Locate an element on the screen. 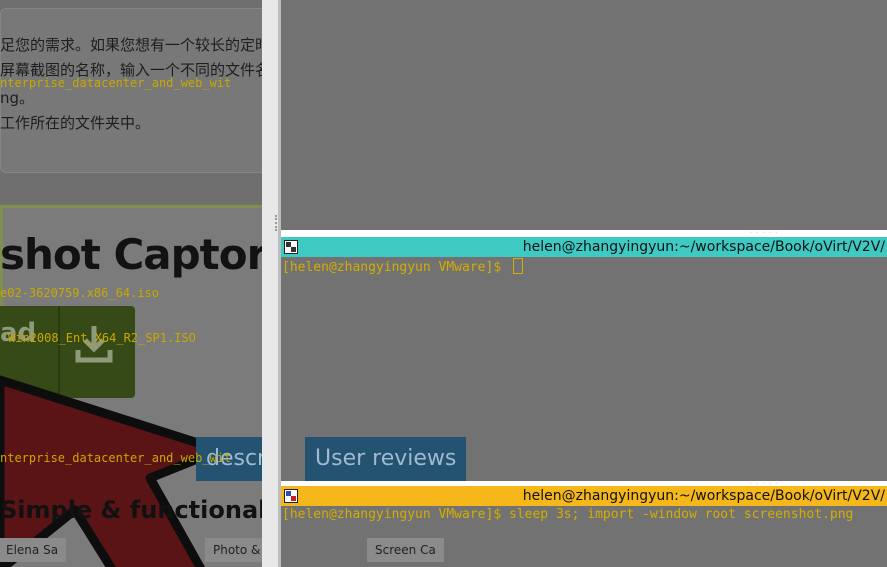  site-title: shot Captor is located at coordinates (131, 254).